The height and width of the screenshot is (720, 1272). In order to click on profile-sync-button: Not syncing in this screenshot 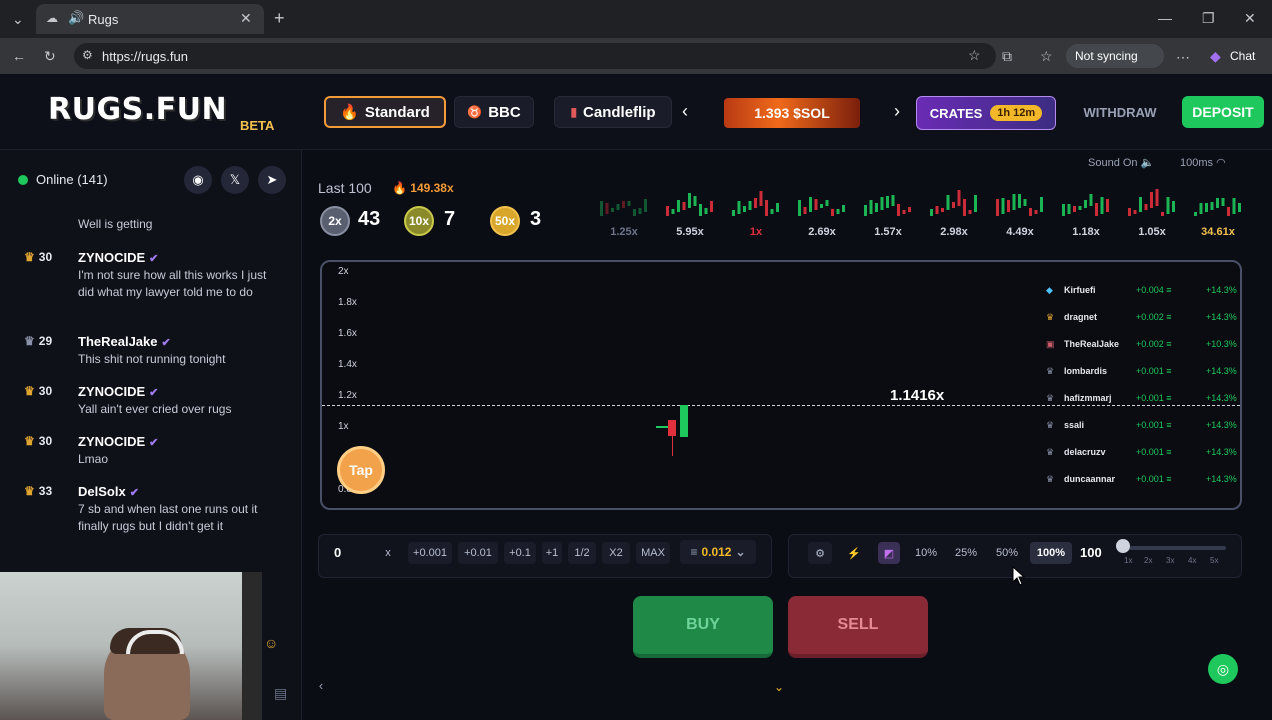, I will do `click(1115, 56)`.